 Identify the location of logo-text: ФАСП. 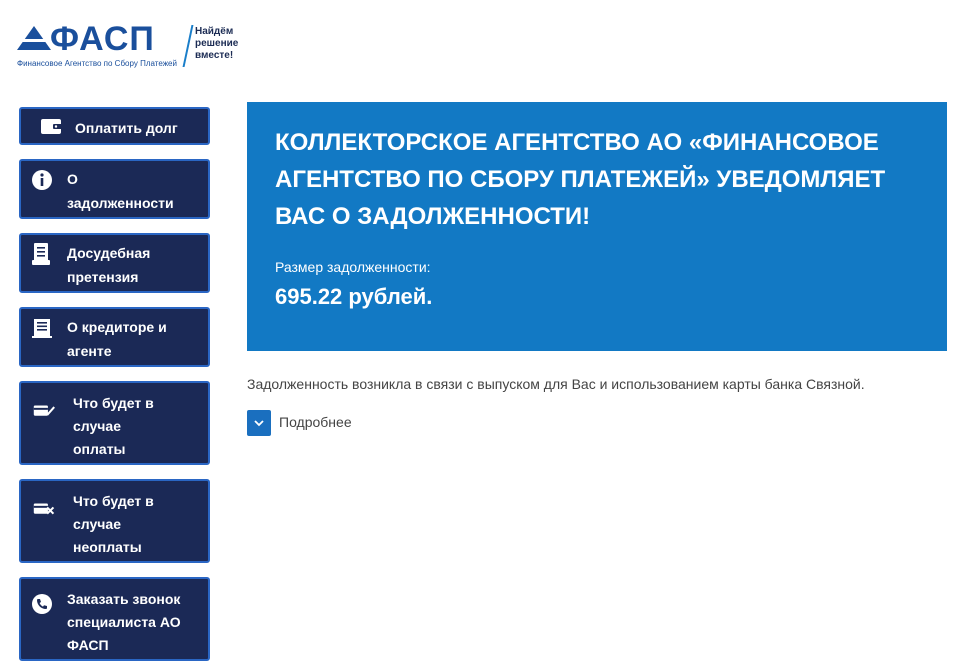
(102, 39).